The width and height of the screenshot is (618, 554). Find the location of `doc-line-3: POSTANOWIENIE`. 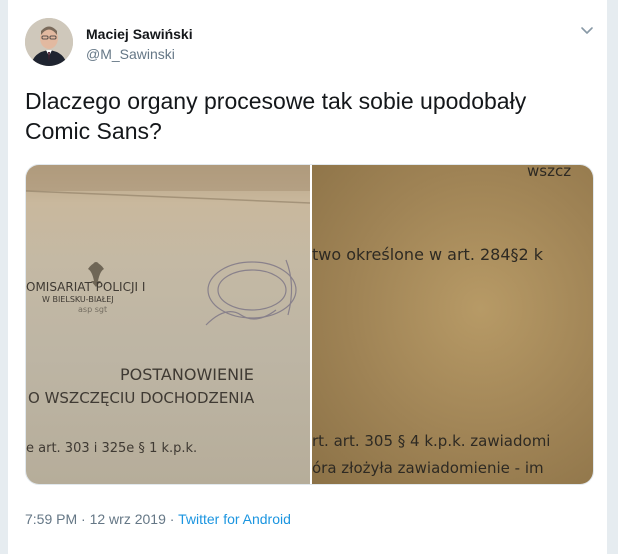

doc-line-3: POSTANOWIENIE is located at coordinates (187, 374).